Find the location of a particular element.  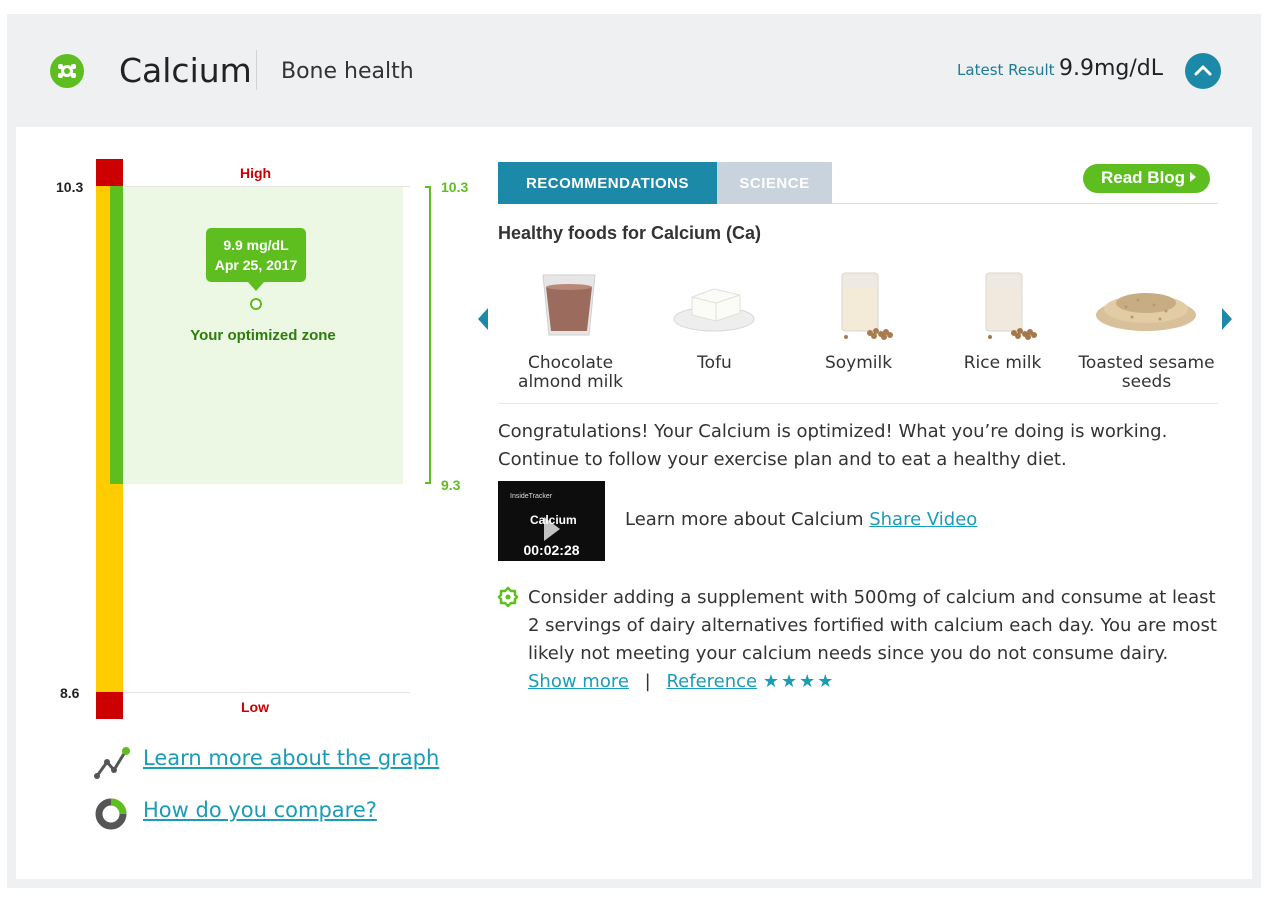

read-blog-button: Read Blog is located at coordinates (1146, 178).